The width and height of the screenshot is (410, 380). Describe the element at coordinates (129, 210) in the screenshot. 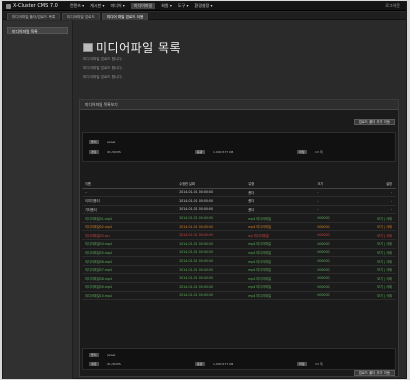

I see `cell-name: 기타폴더` at that location.